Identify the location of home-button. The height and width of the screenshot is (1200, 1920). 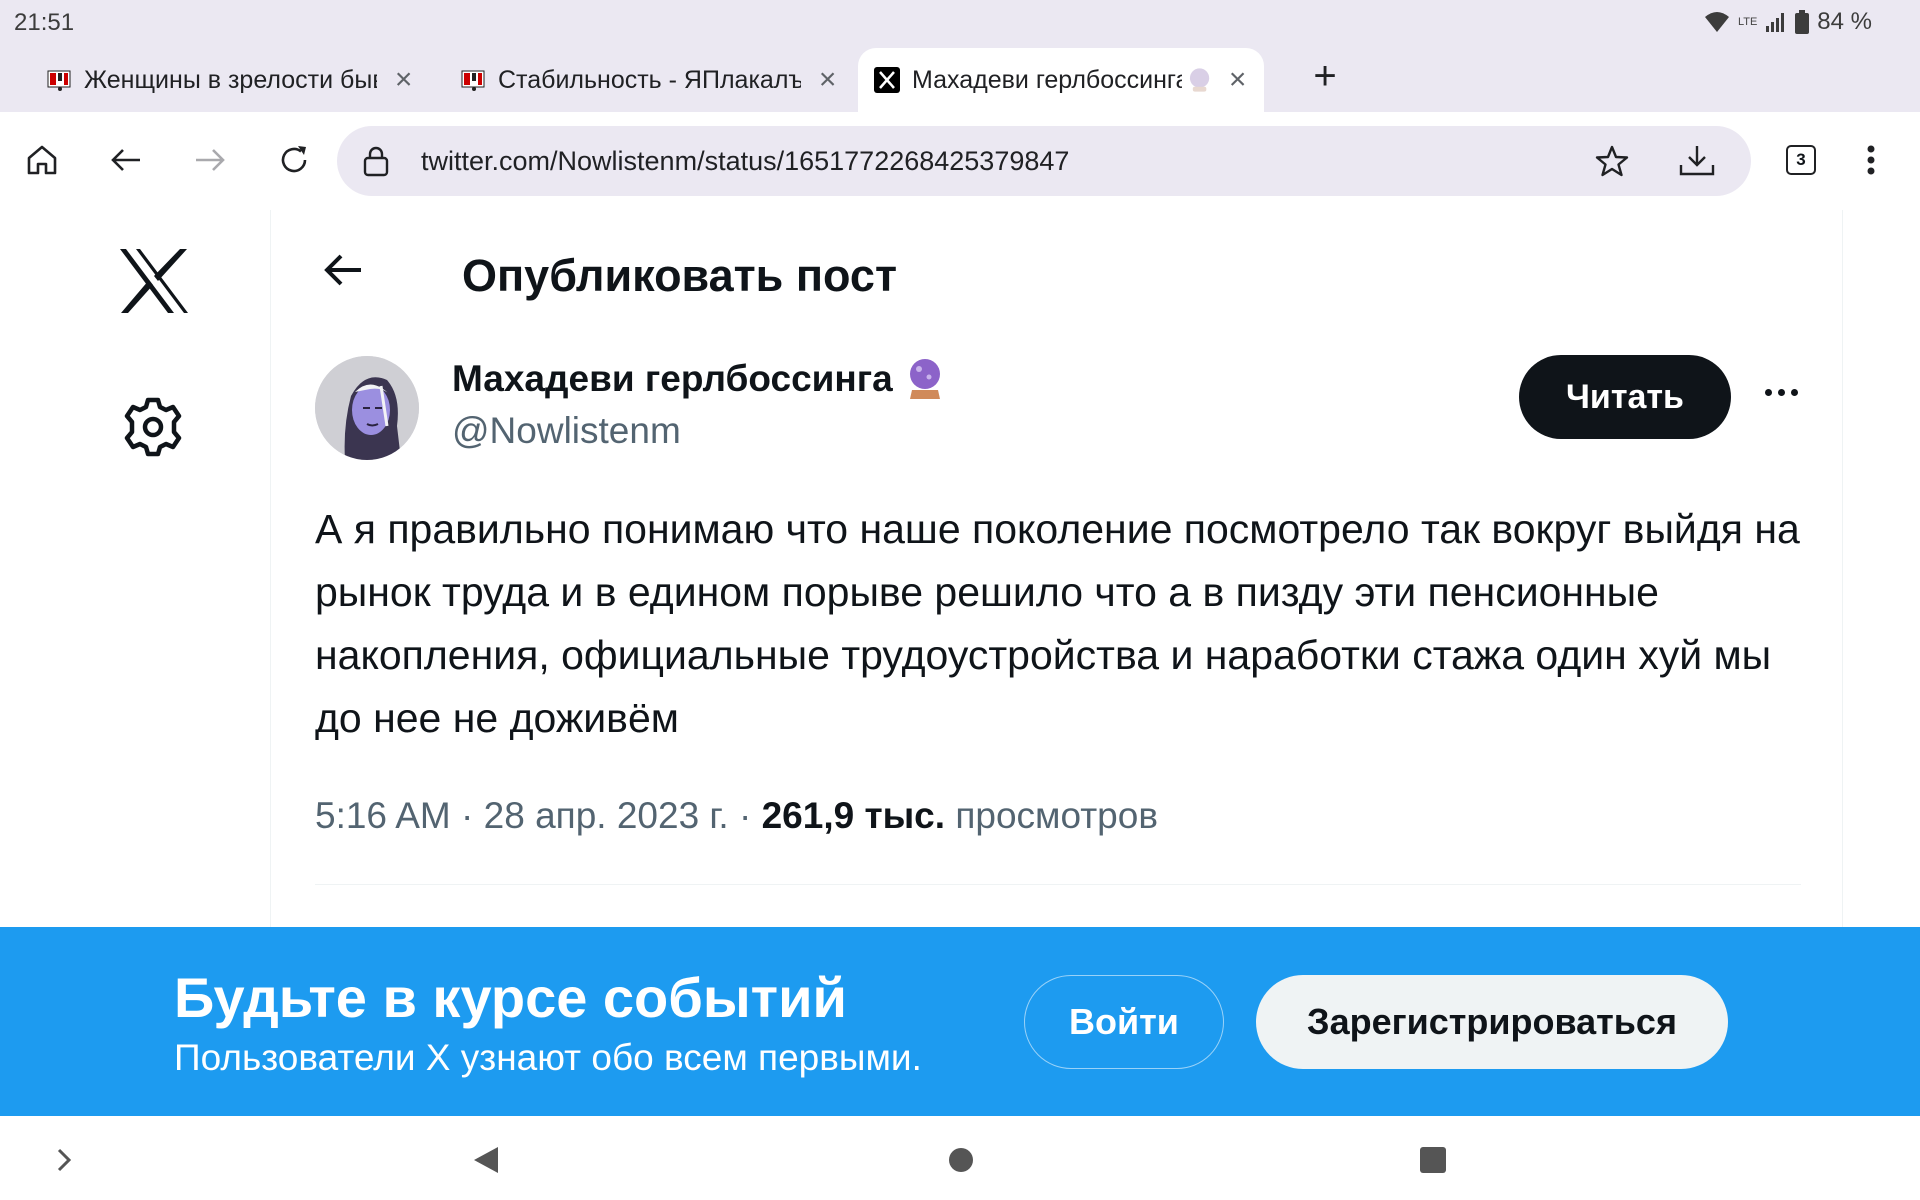
(42, 160).